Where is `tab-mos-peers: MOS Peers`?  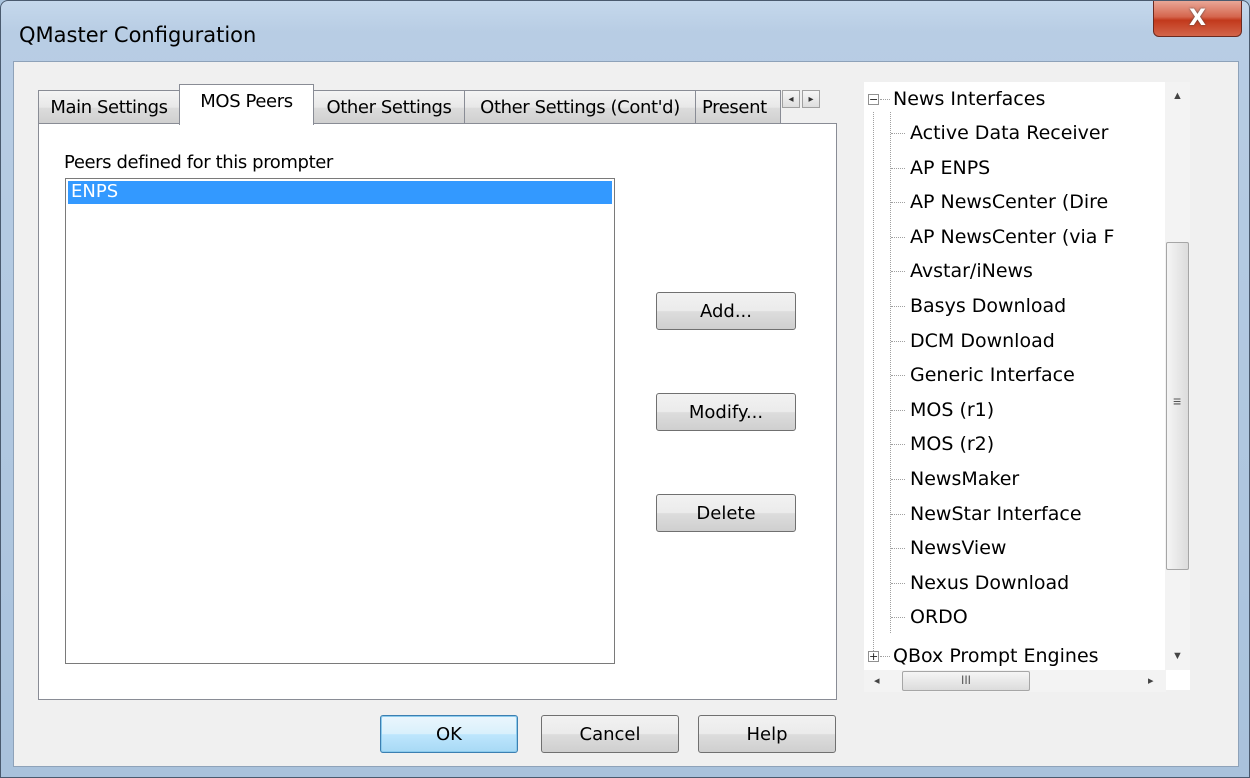
tab-mos-peers: MOS Peers is located at coordinates (246, 104).